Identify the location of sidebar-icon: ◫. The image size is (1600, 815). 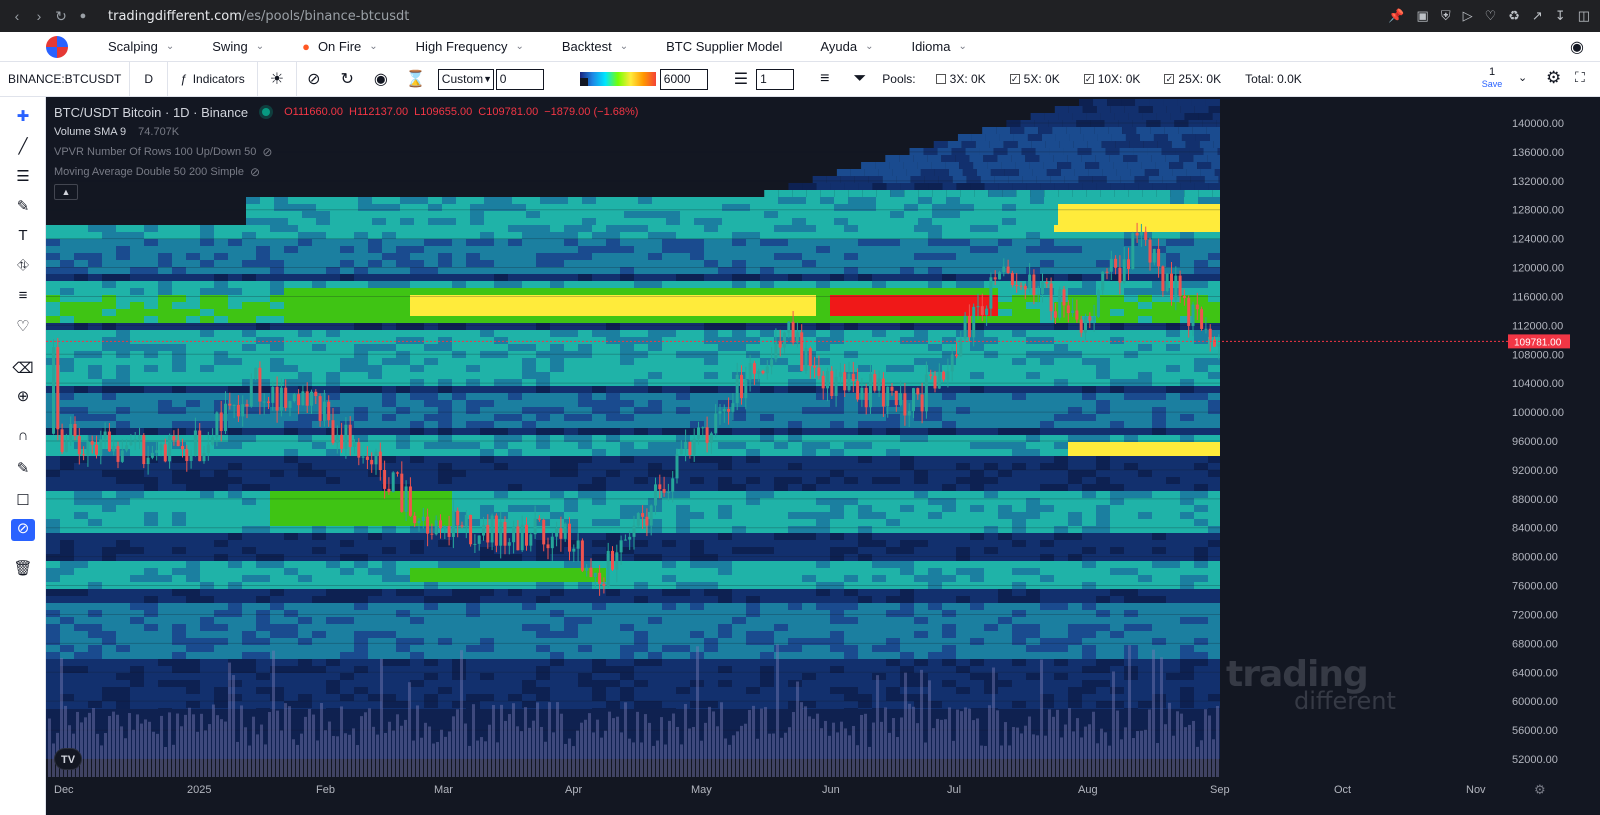
(1584, 16).